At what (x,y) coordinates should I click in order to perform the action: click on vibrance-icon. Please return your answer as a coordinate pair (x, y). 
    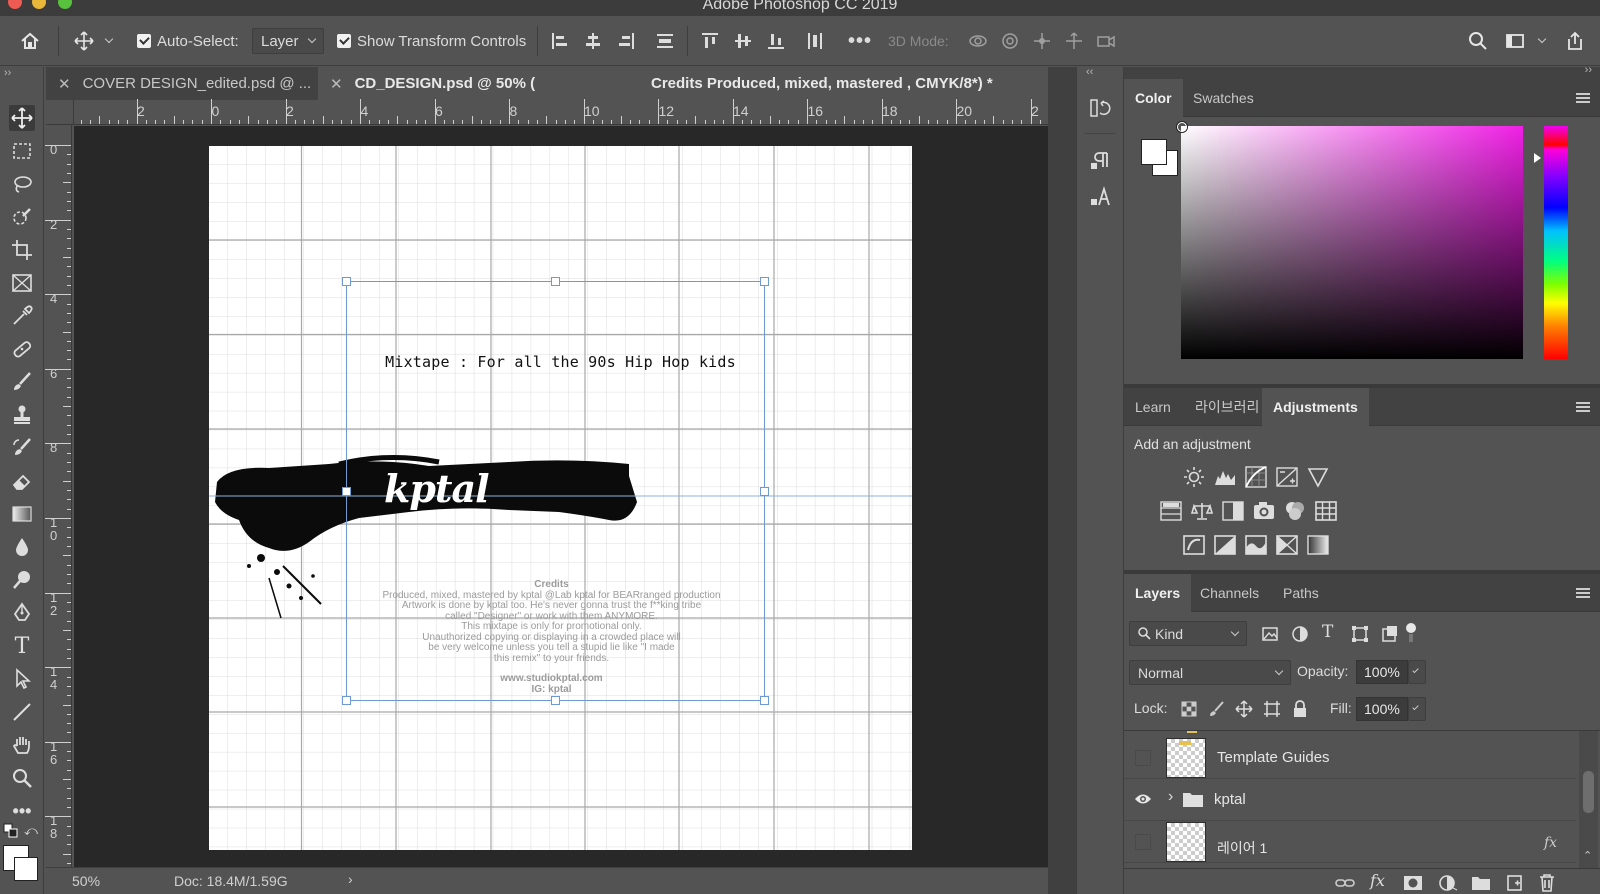
    Looking at the image, I should click on (1318, 477).